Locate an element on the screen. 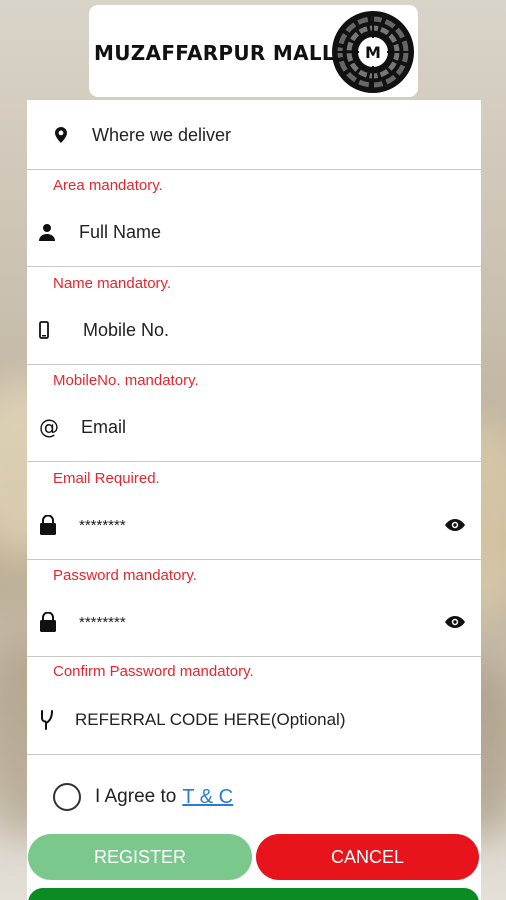  mobile-error: MobileNo. mandatory. is located at coordinates (126, 380).